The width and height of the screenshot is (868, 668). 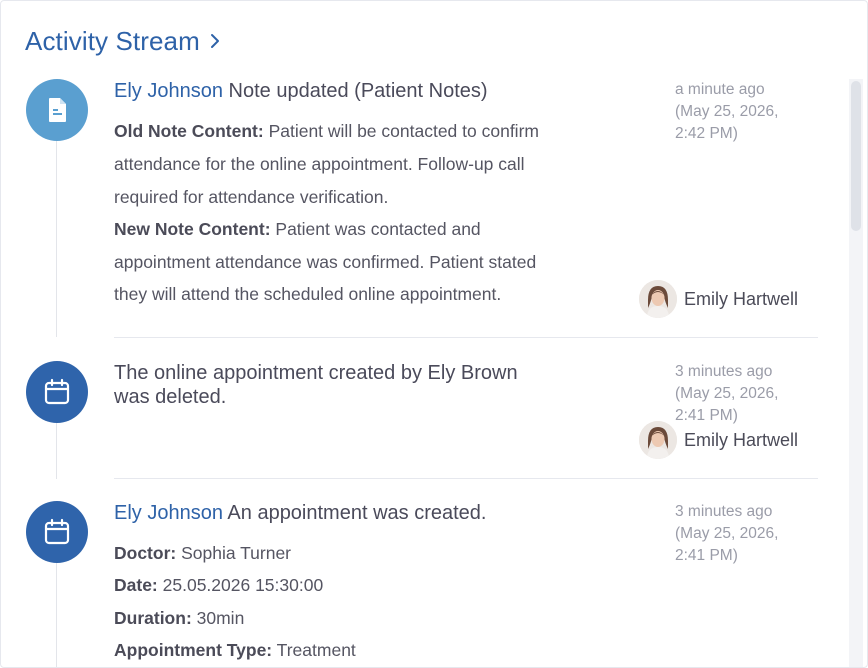 I want to click on entry-title: Ely Johnson Note updated (Patient Notes), so click(x=301, y=91).